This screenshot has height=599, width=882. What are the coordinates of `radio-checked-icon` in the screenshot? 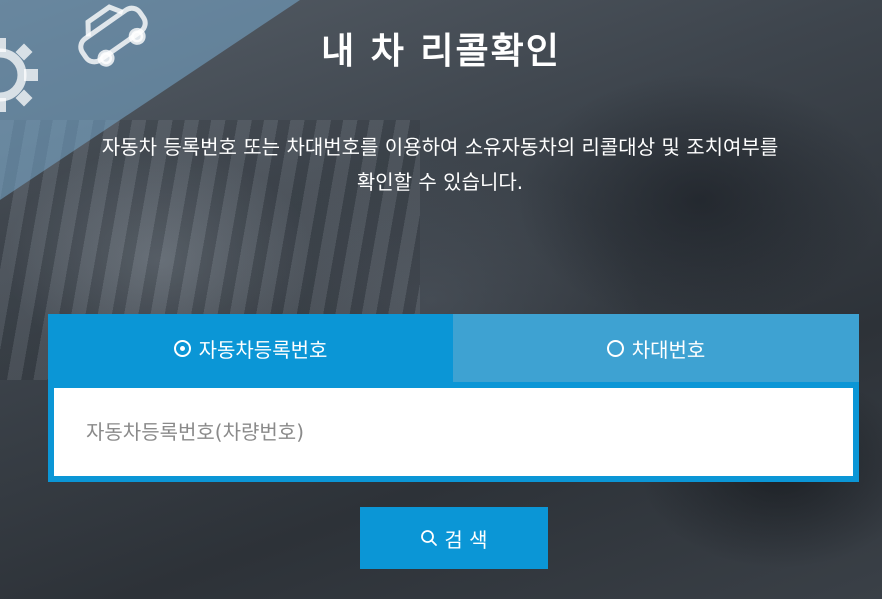 It's located at (182, 348).